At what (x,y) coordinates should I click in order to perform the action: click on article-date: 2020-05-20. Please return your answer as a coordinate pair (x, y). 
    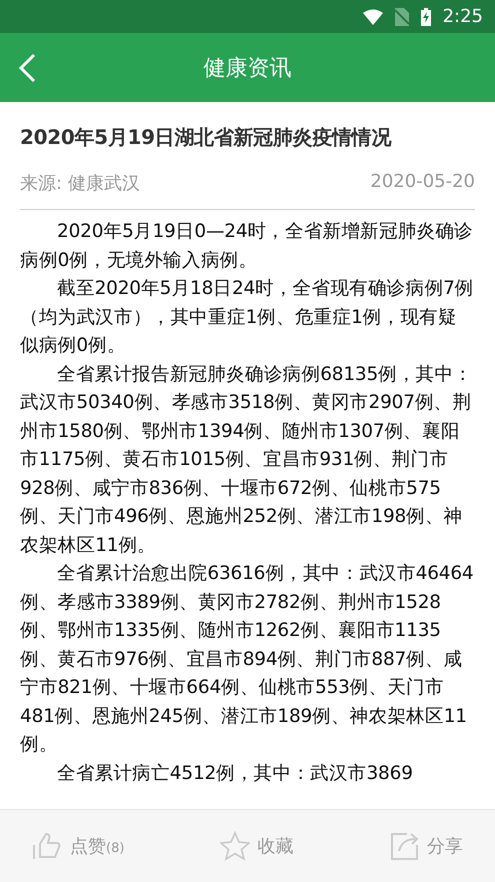
    Looking at the image, I should click on (422, 182).